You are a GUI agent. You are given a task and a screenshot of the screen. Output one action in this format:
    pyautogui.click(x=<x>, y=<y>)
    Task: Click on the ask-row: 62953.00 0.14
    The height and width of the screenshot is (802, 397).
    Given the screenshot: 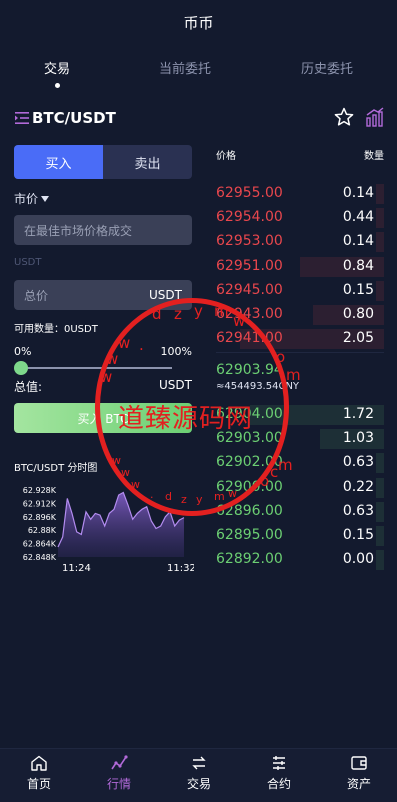 What is the action you would take?
    pyautogui.click(x=300, y=242)
    